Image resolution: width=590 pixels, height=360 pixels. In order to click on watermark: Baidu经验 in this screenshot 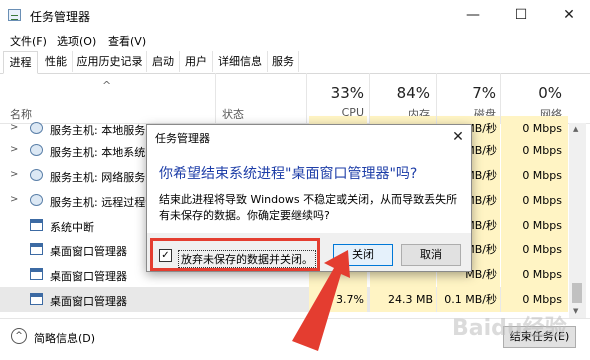, I will do `click(509, 328)`.